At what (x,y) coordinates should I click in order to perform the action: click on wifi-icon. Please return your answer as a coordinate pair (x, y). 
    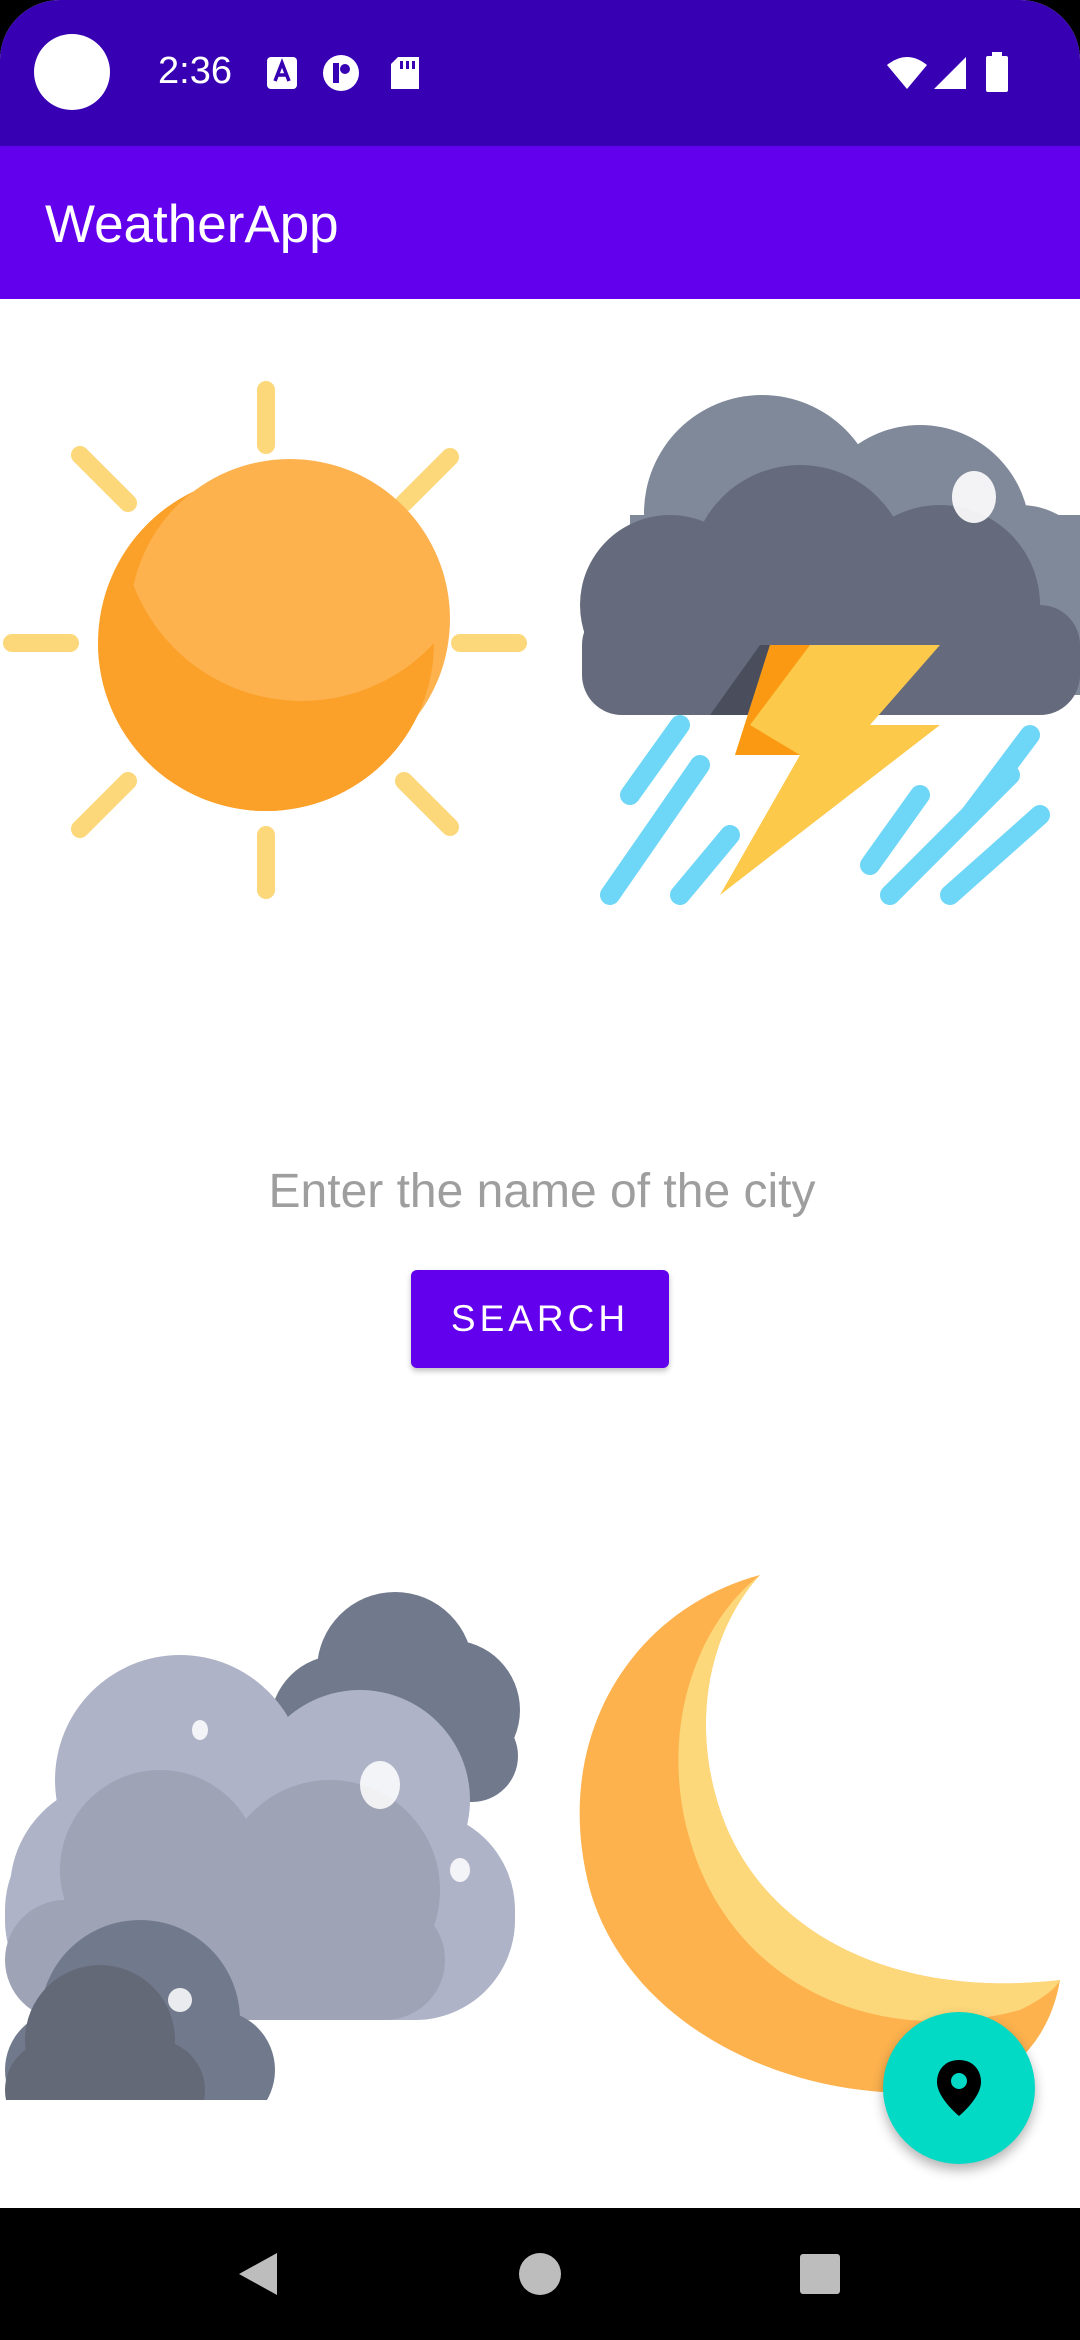
    Looking at the image, I should click on (907, 73).